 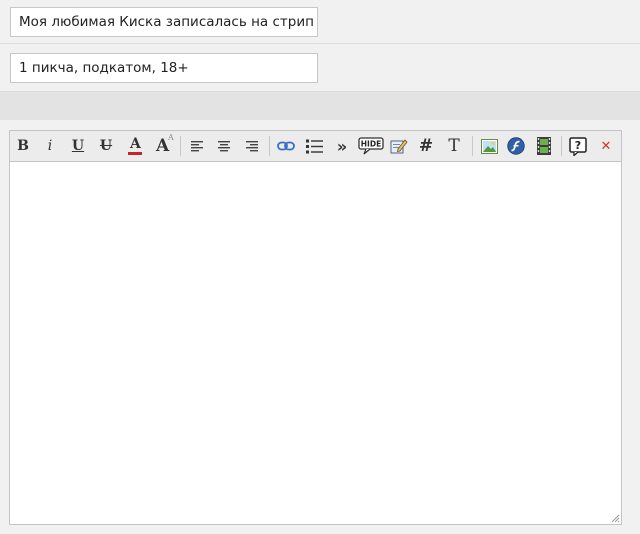 I want to click on font-color-icon: A, so click(x=135, y=144).